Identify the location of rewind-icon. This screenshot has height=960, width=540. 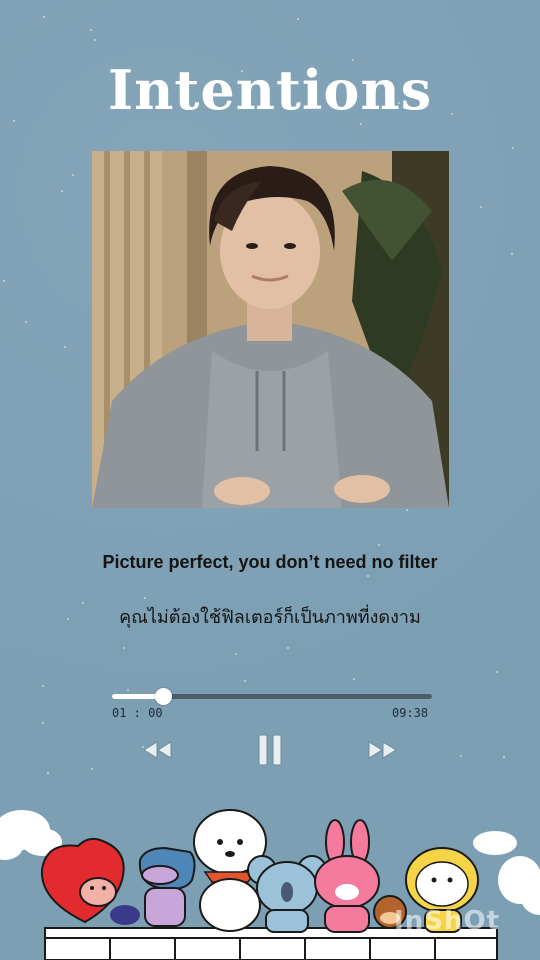
(157, 750).